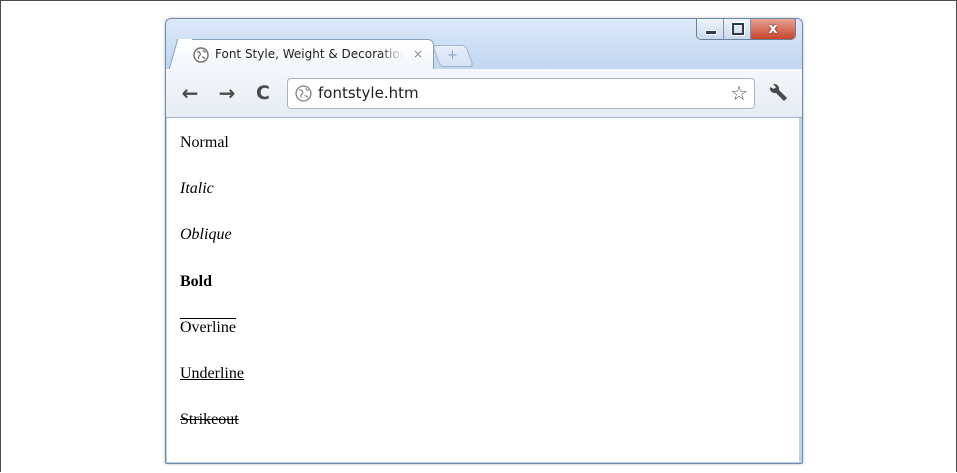  What do you see at coordinates (777, 93) in the screenshot?
I see `wrench-icon` at bounding box center [777, 93].